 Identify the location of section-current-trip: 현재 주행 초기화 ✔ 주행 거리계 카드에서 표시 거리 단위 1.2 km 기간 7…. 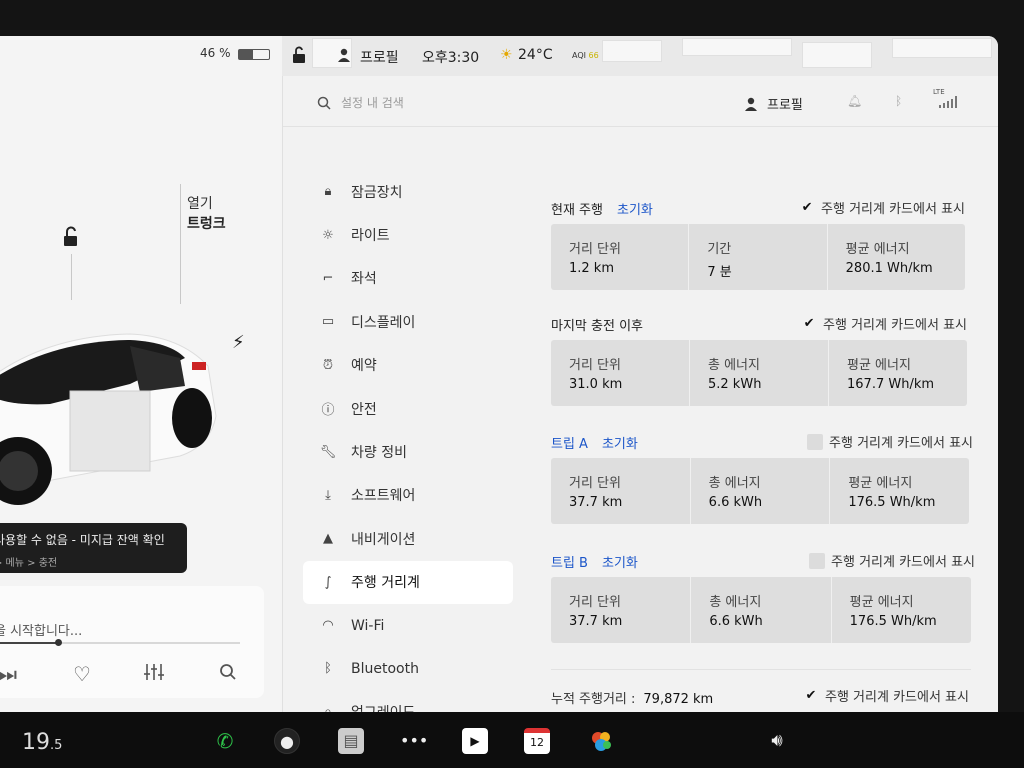
(763, 244).